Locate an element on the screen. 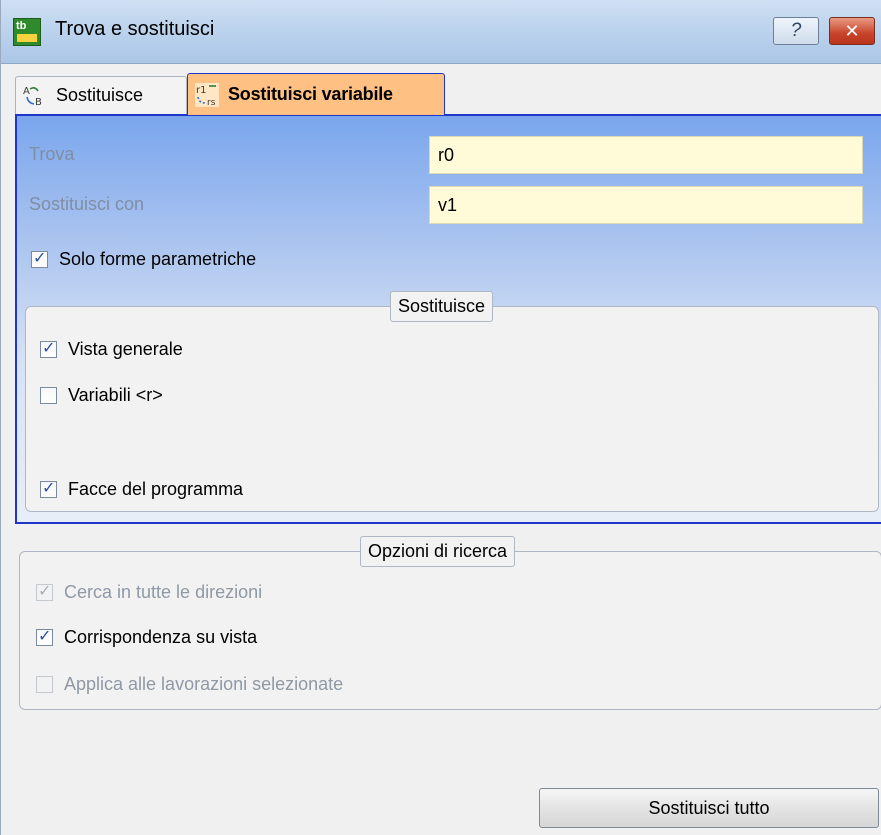 This screenshot has height=835, width=881. svg-text: B is located at coordinates (38, 102).